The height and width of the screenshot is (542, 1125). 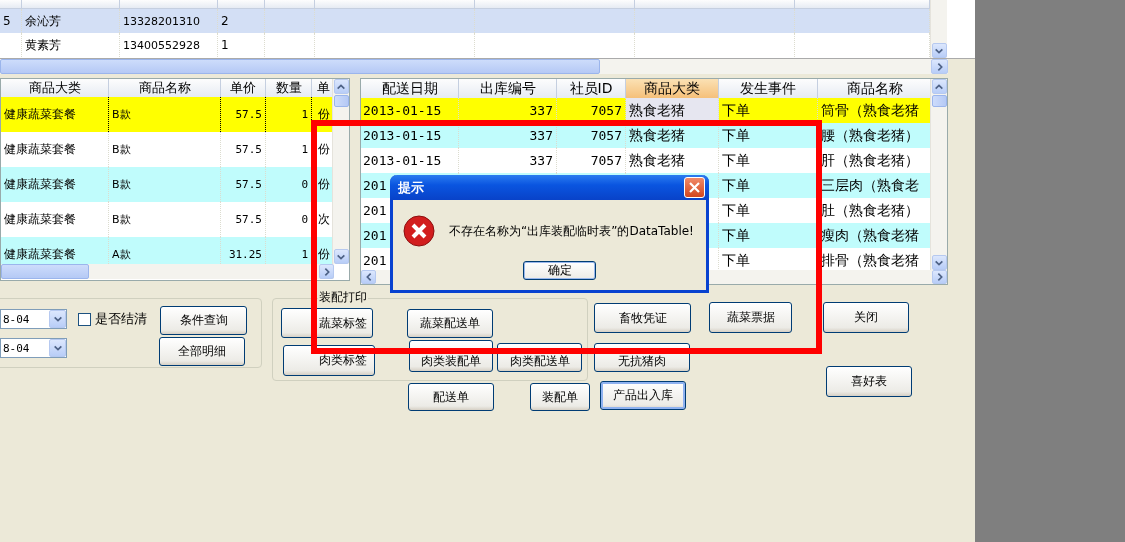 What do you see at coordinates (508, 110) in the screenshot?
I see `table-cell: 337` at bounding box center [508, 110].